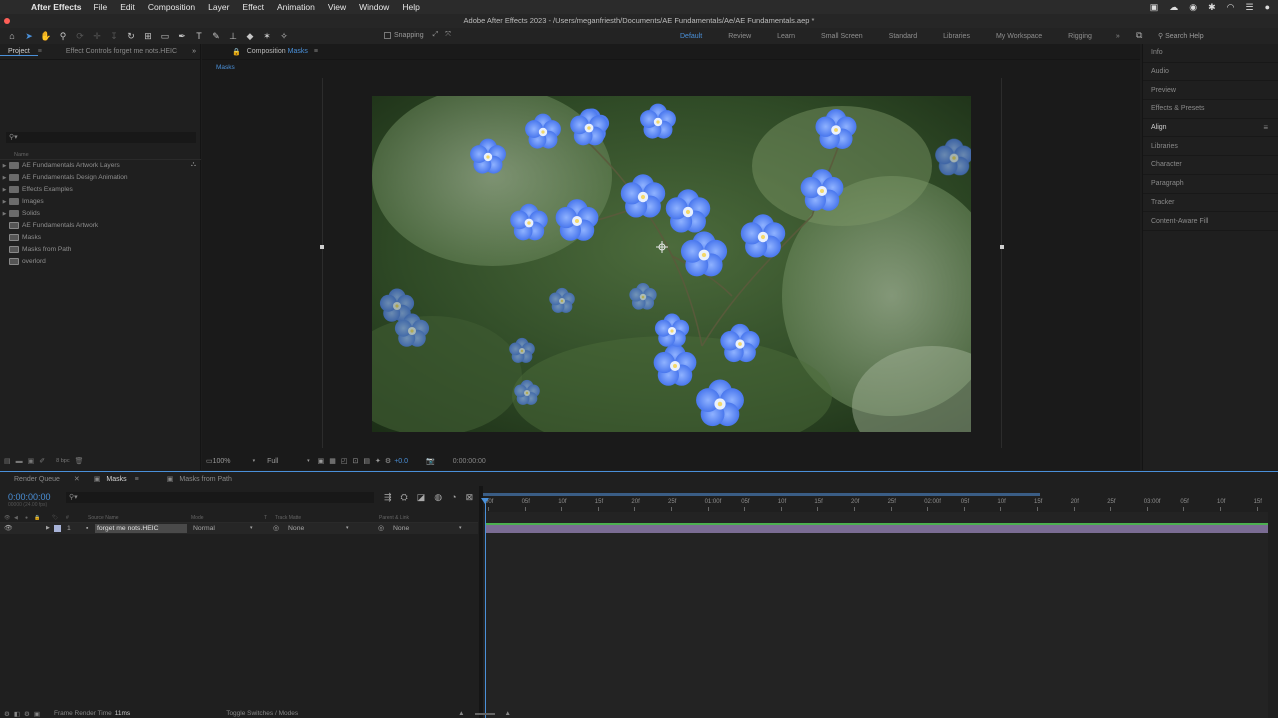 The image size is (1278, 718). Describe the element at coordinates (114, 36) in the screenshot. I see `dolly-tool-icon: ↧` at that location.